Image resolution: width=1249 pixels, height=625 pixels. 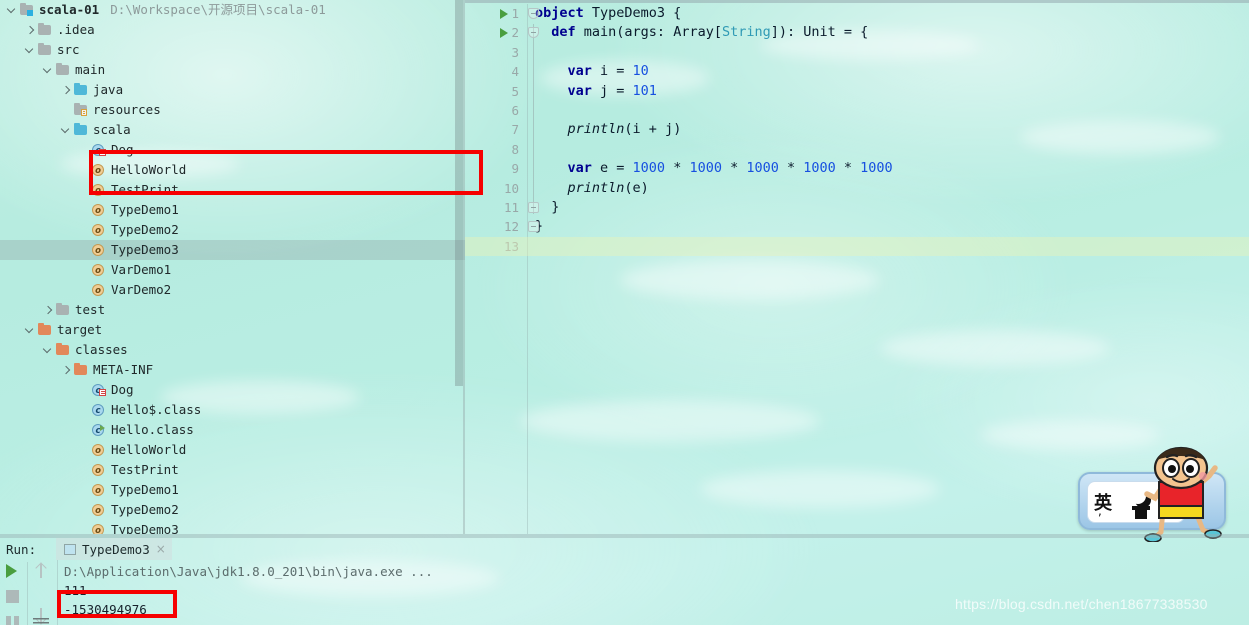 I want to click on arrow-up-icon, so click(x=41, y=571).